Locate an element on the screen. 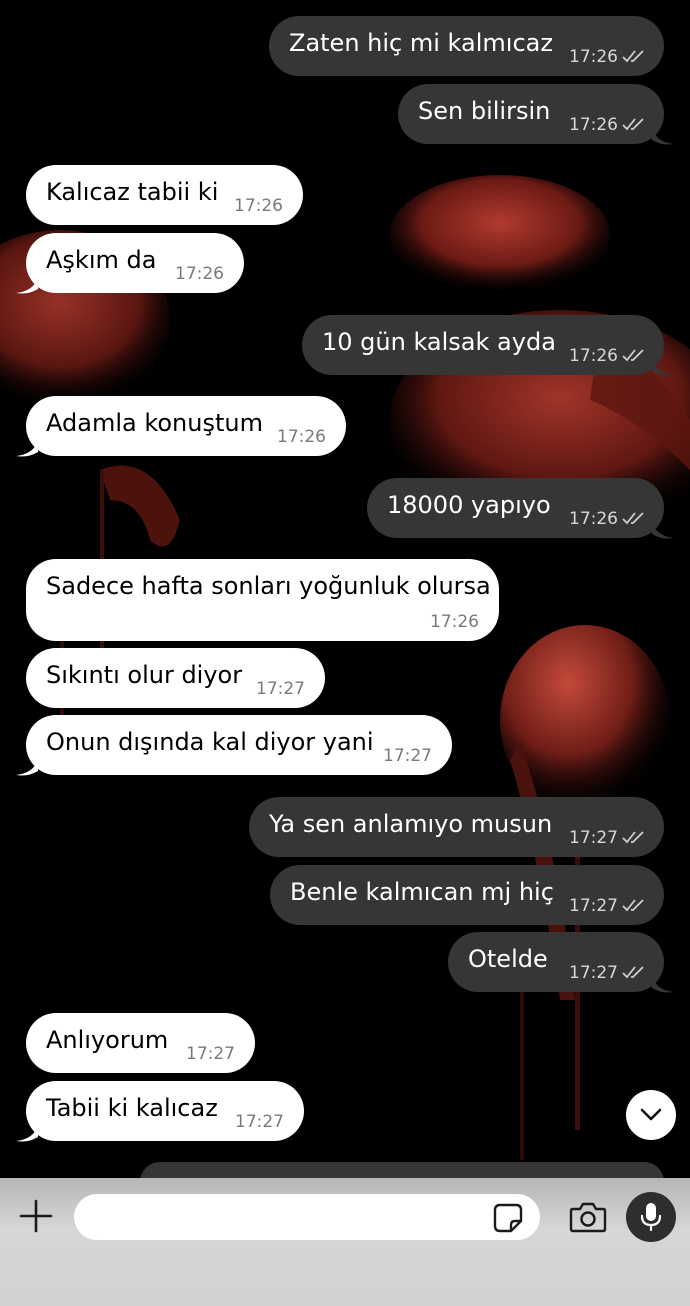 This screenshot has height=1306, width=690. message-text: Sen bilirsin is located at coordinates (484, 111).